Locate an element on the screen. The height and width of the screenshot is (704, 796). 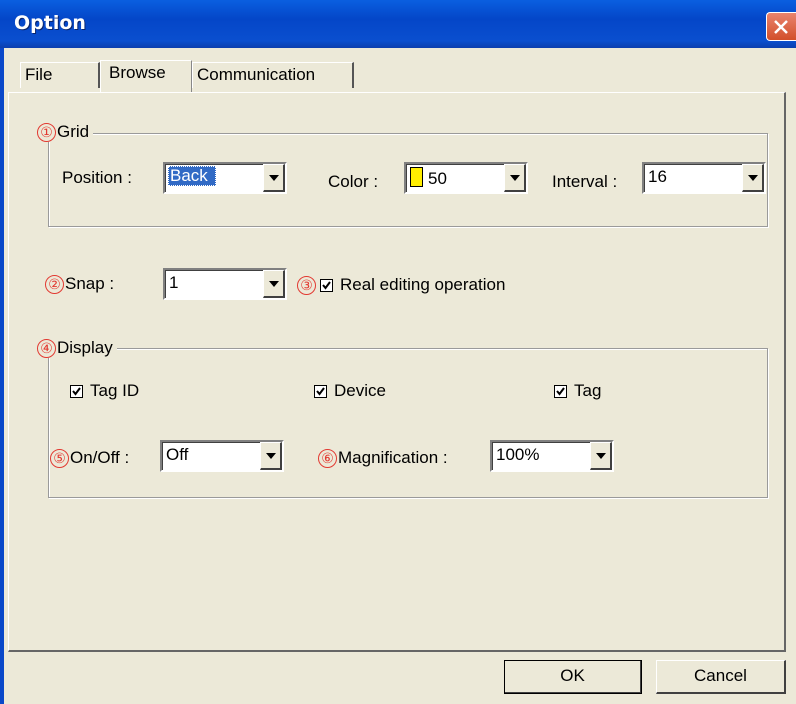
real-editing-label: Real editing operation is located at coordinates (423, 284).